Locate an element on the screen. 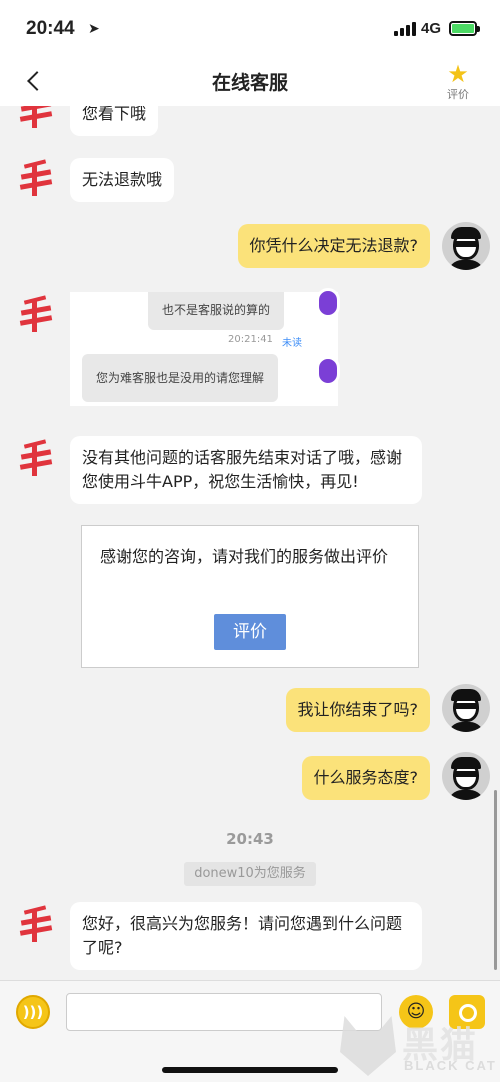 This screenshot has width=500, height=1082. time-divider: 20:43 is located at coordinates (250, 839).